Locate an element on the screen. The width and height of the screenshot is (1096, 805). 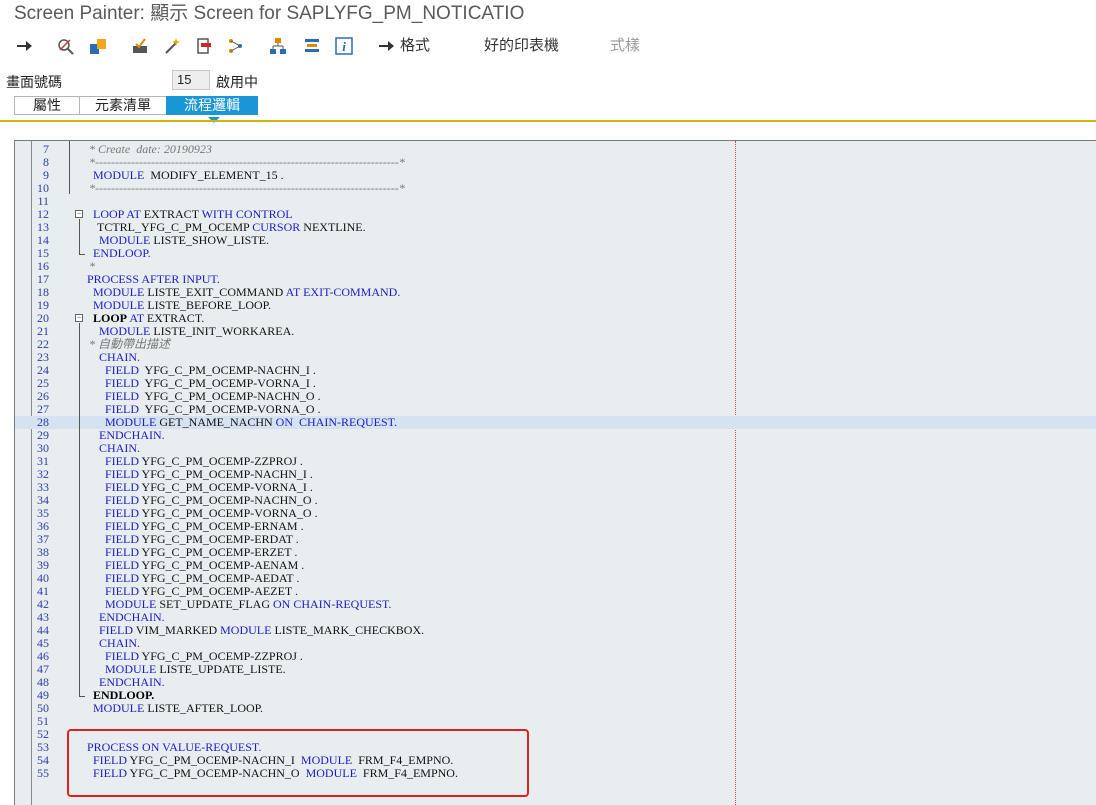
code-line: 21 MODULE LISTE_INIT_WORKAREA. is located at coordinates (555, 331).